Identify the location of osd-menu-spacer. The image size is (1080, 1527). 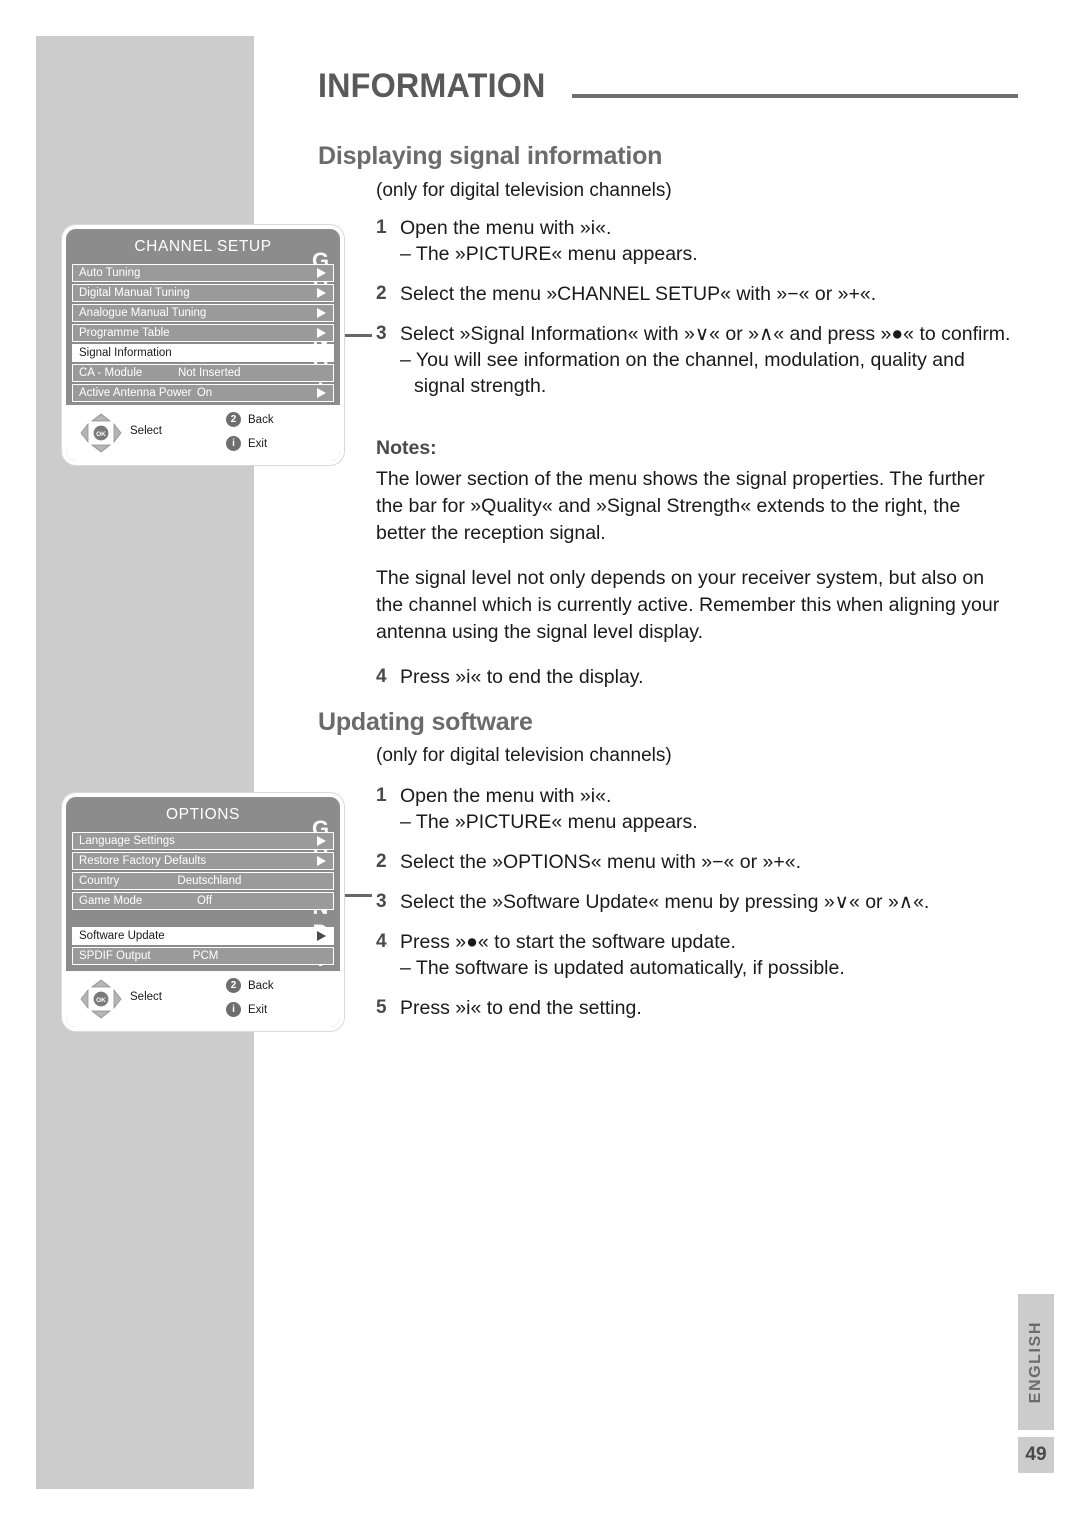
(203, 918).